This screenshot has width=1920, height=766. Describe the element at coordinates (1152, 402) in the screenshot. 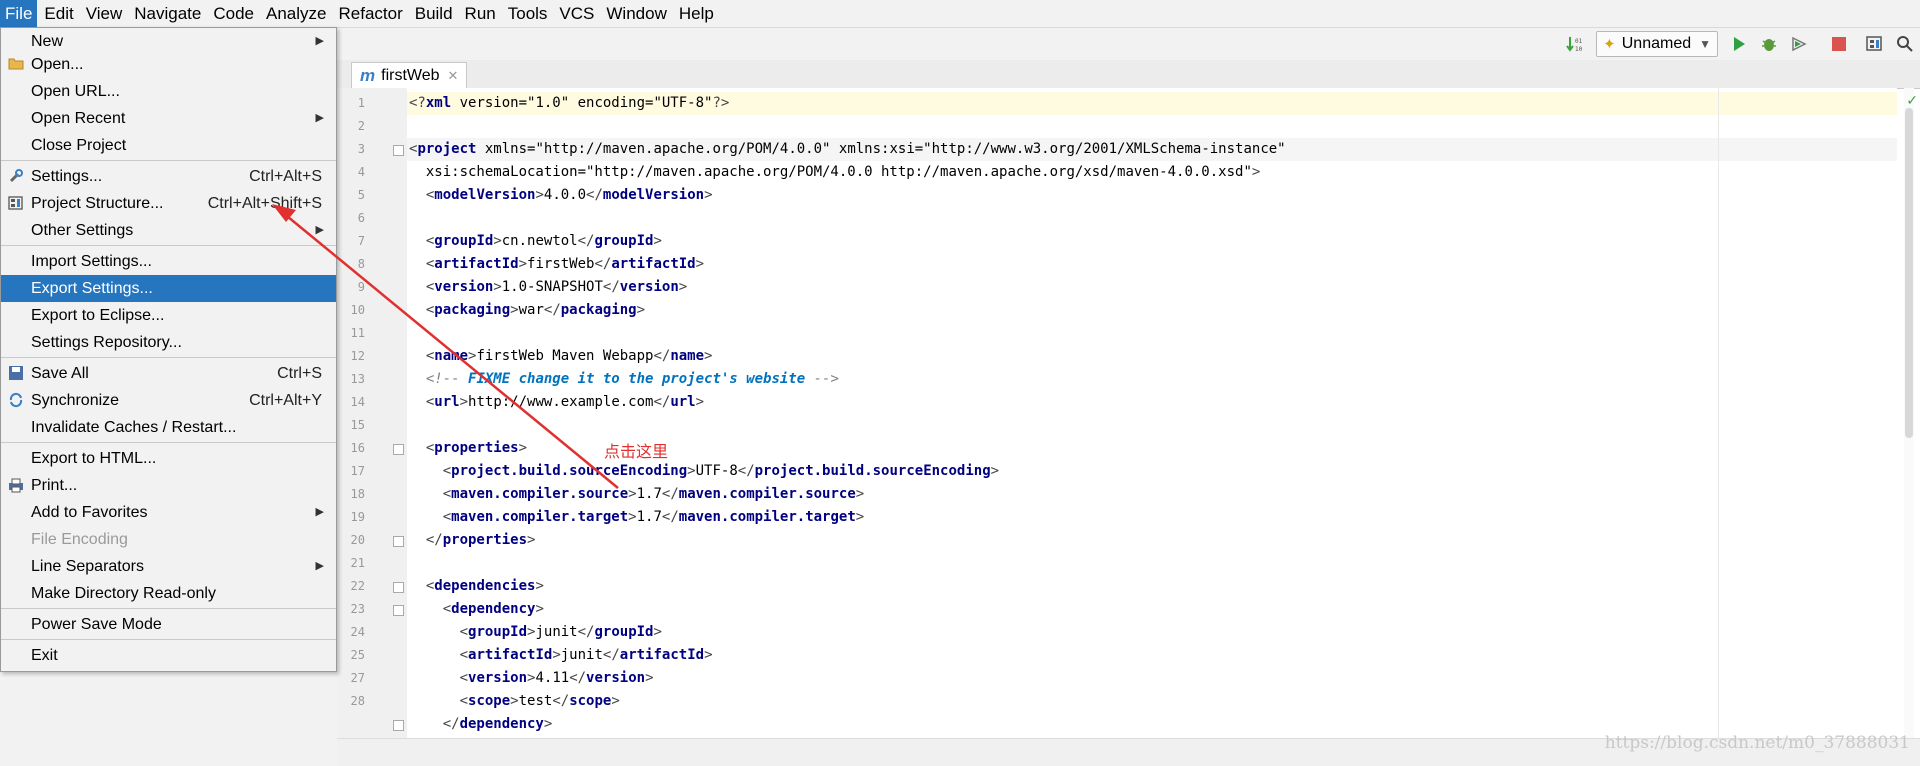

I see `code-line: <url>http://www.example.com</url>` at that location.